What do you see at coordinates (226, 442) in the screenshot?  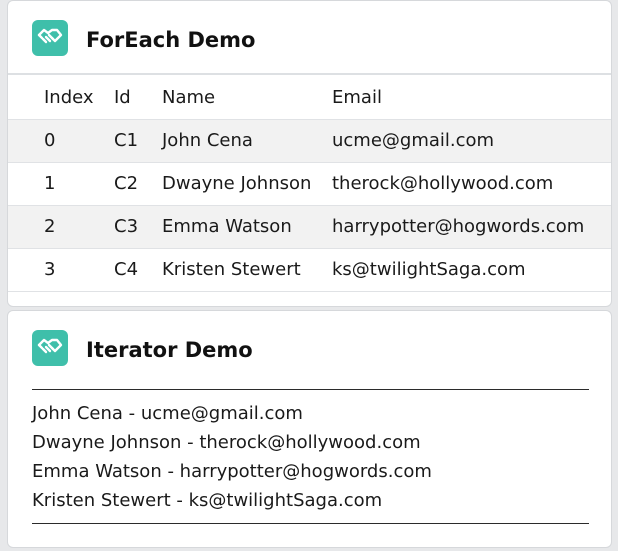 I see `list-item: Dwayne Johnson - therock@hollywood.com` at bounding box center [226, 442].